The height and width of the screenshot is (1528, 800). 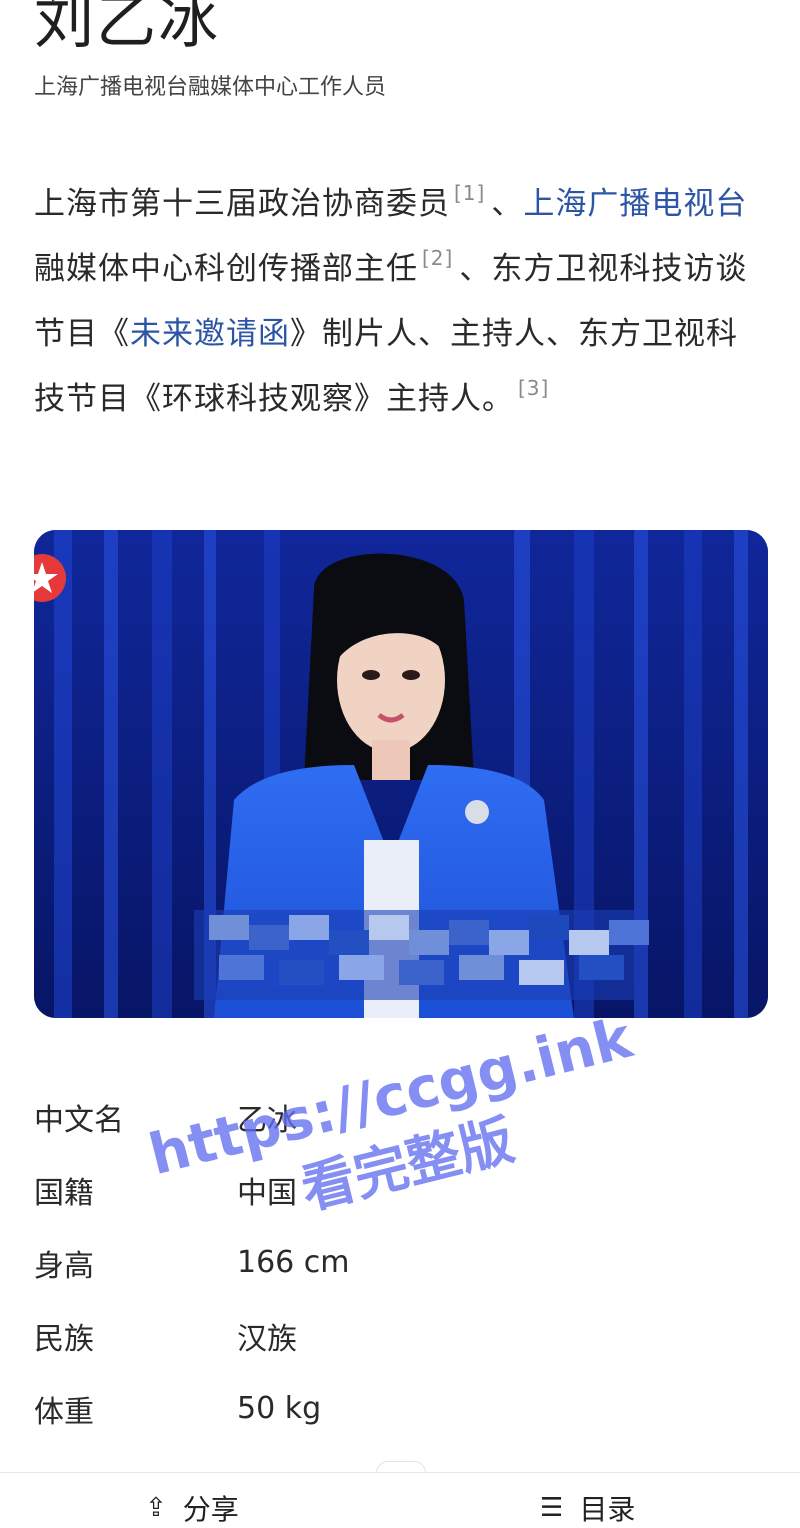 I want to click on info-key: 体重, so click(x=64, y=1412).